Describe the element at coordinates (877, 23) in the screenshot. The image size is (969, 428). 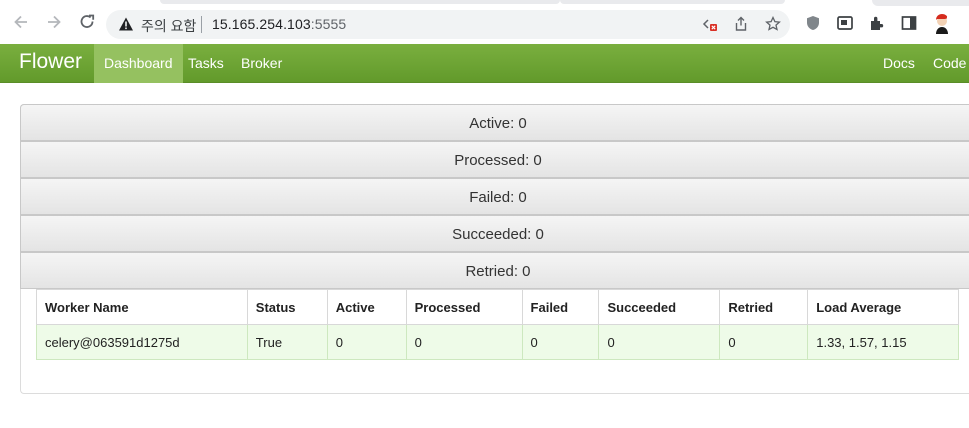
I see `extensions-icon` at that location.